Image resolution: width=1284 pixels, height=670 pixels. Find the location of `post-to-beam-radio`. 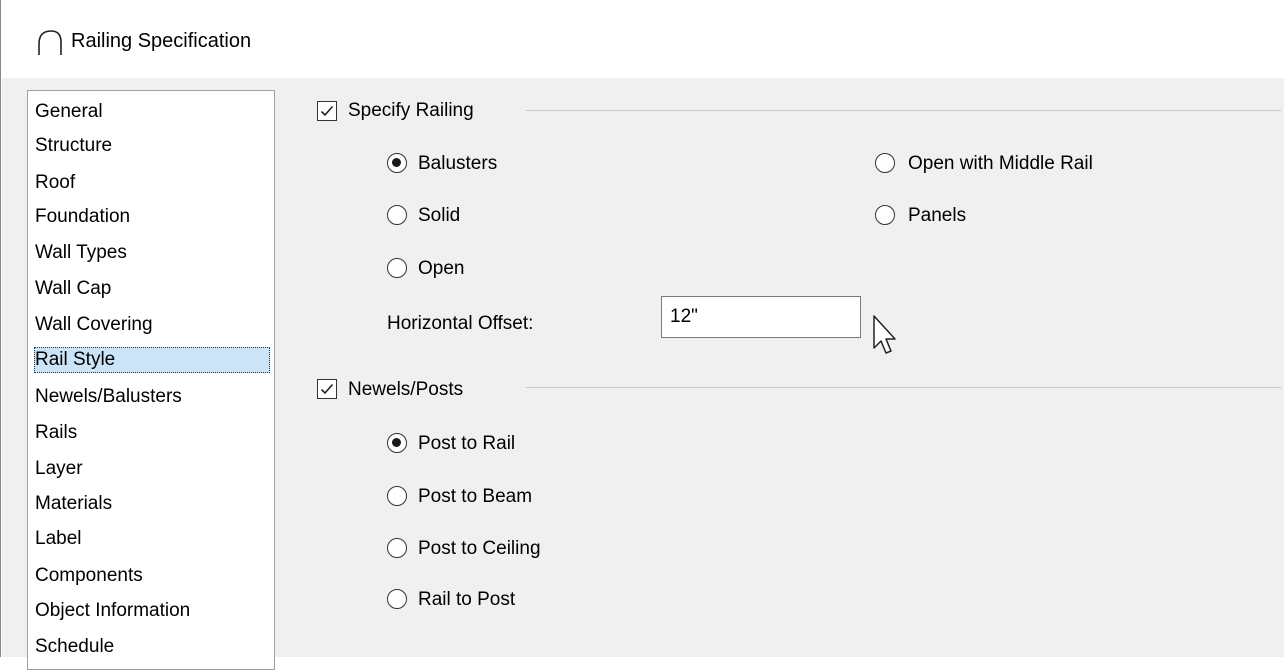

post-to-beam-radio is located at coordinates (397, 496).